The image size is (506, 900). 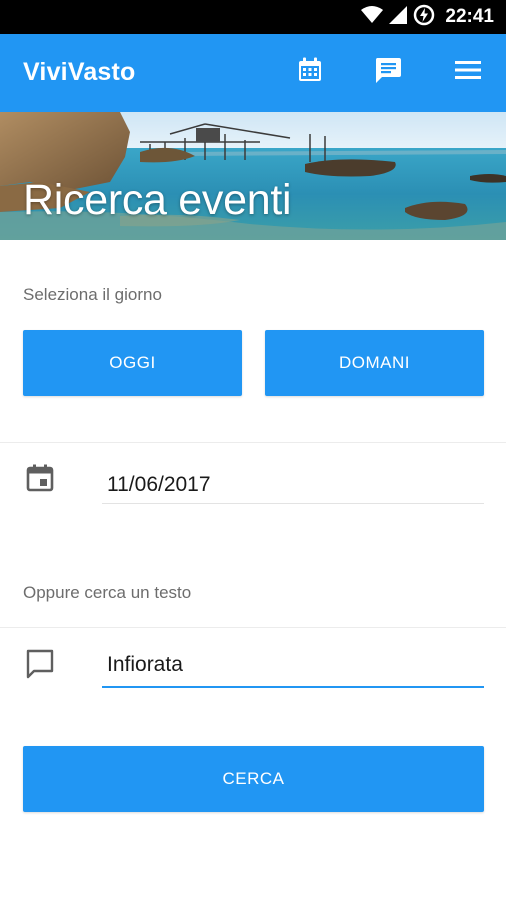 What do you see at coordinates (293, 503) in the screenshot?
I see `date-field-underline` at bounding box center [293, 503].